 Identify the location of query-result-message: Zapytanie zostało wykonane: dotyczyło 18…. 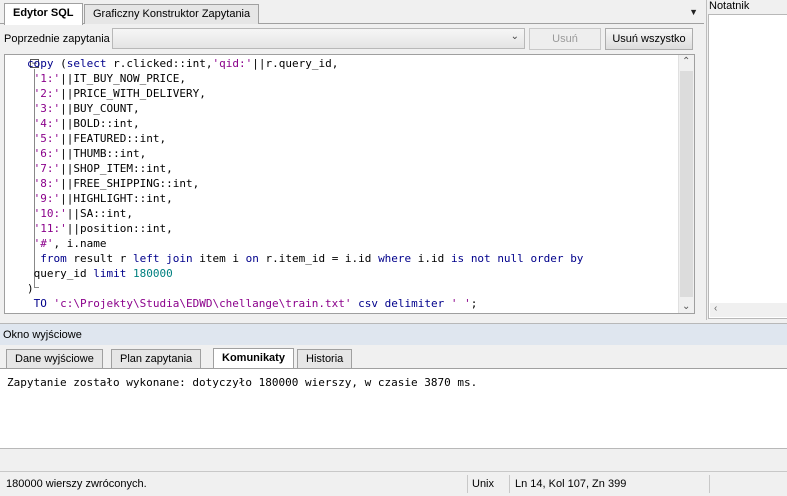
(242, 382).